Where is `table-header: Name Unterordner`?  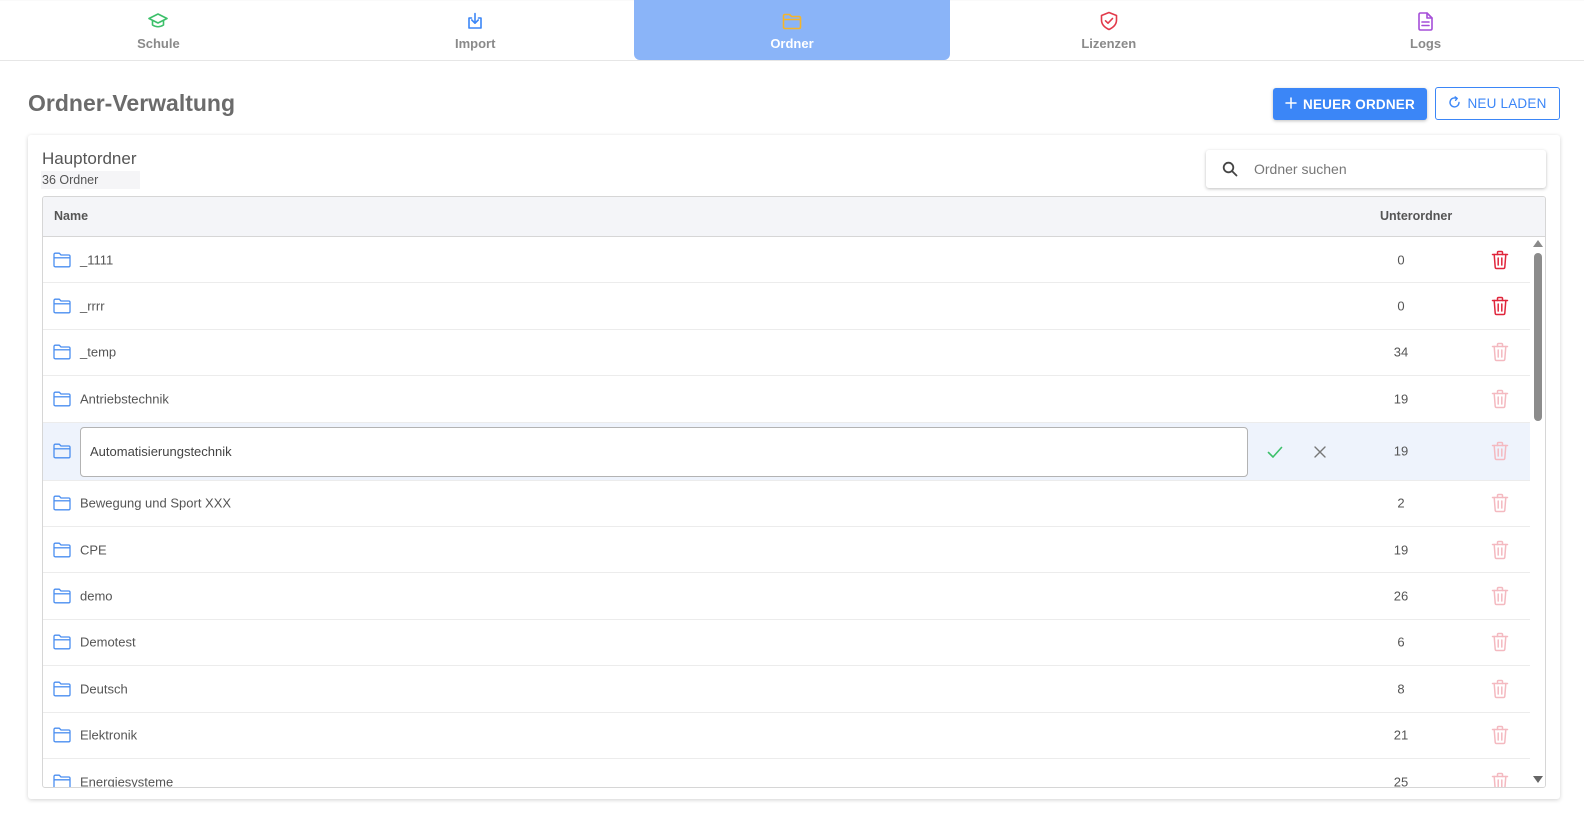 table-header: Name Unterordner is located at coordinates (794, 217).